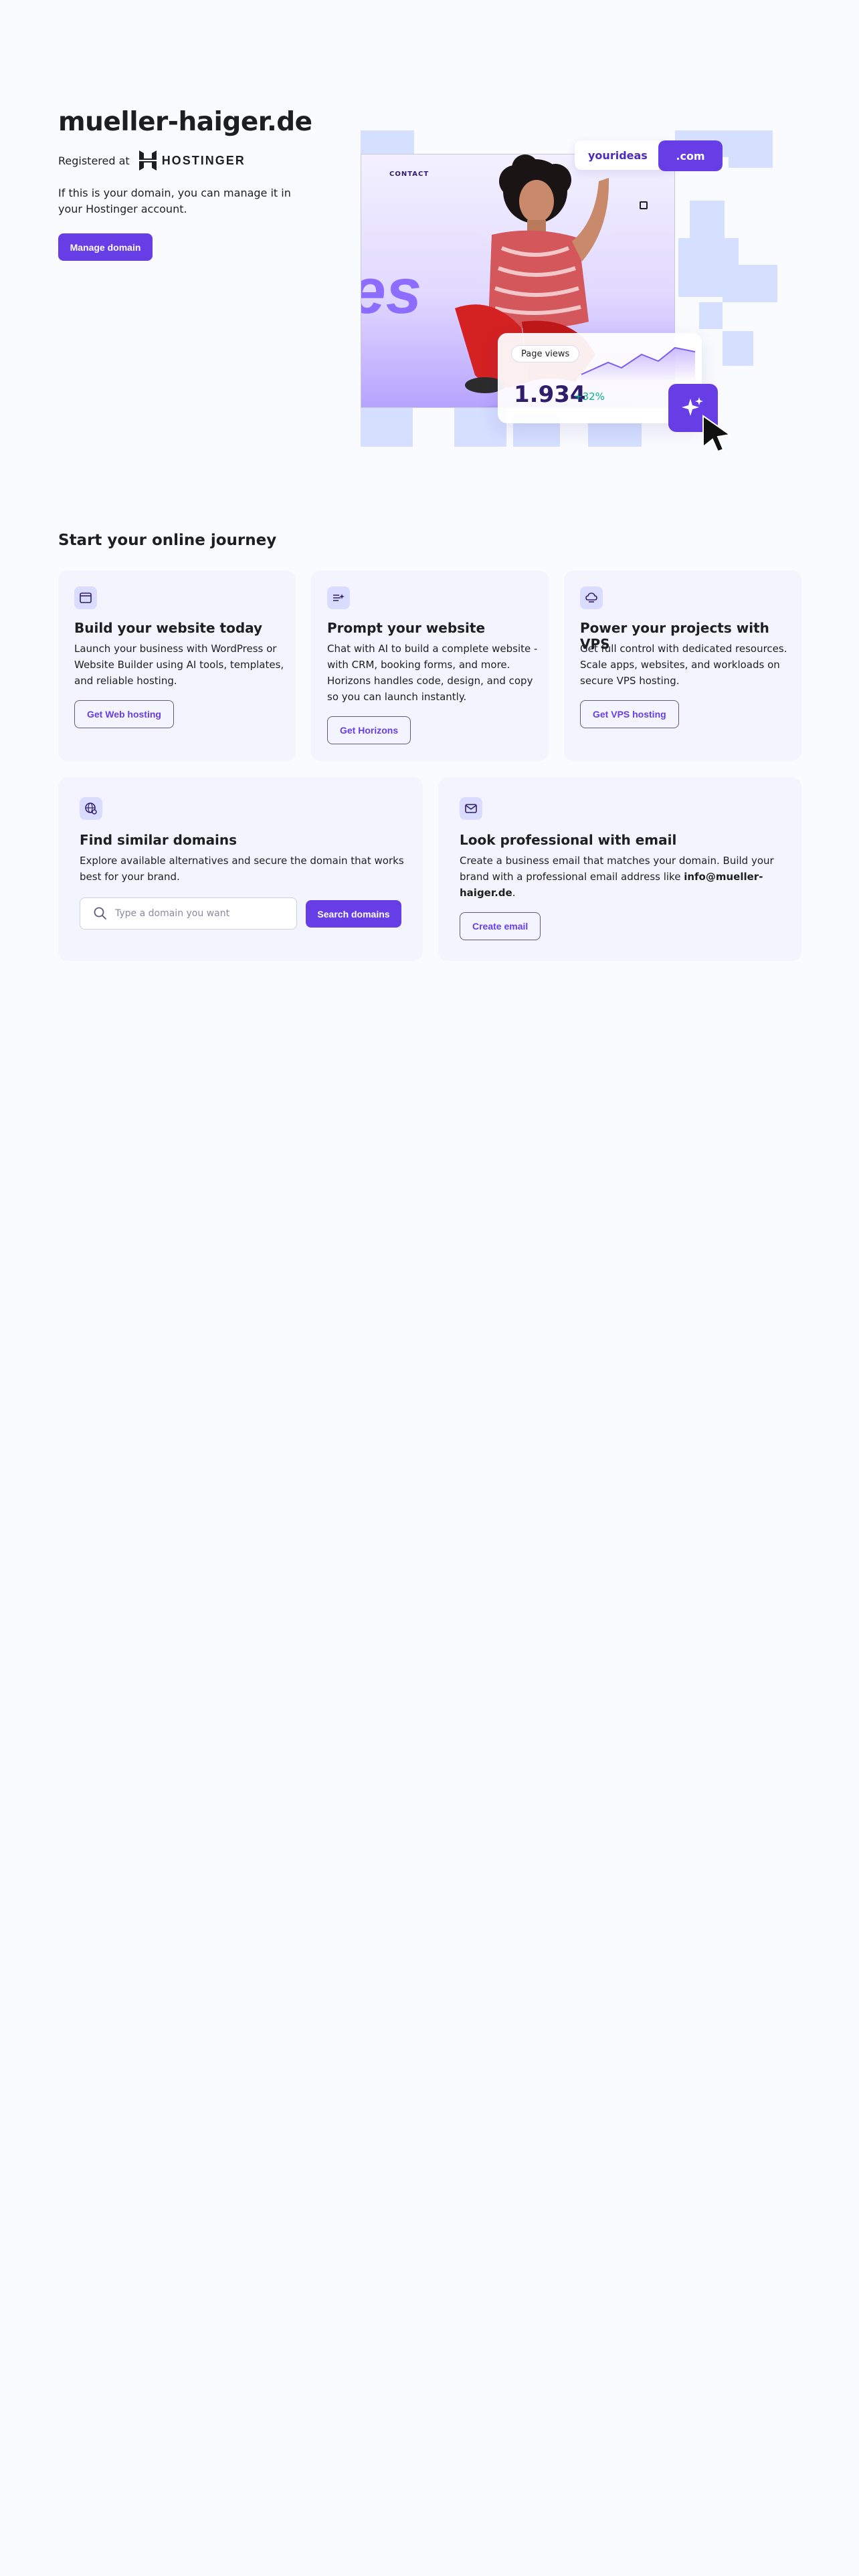 The width and height of the screenshot is (859, 2576). What do you see at coordinates (105, 247) in the screenshot?
I see `manage-domain-button: Manage domain` at bounding box center [105, 247].